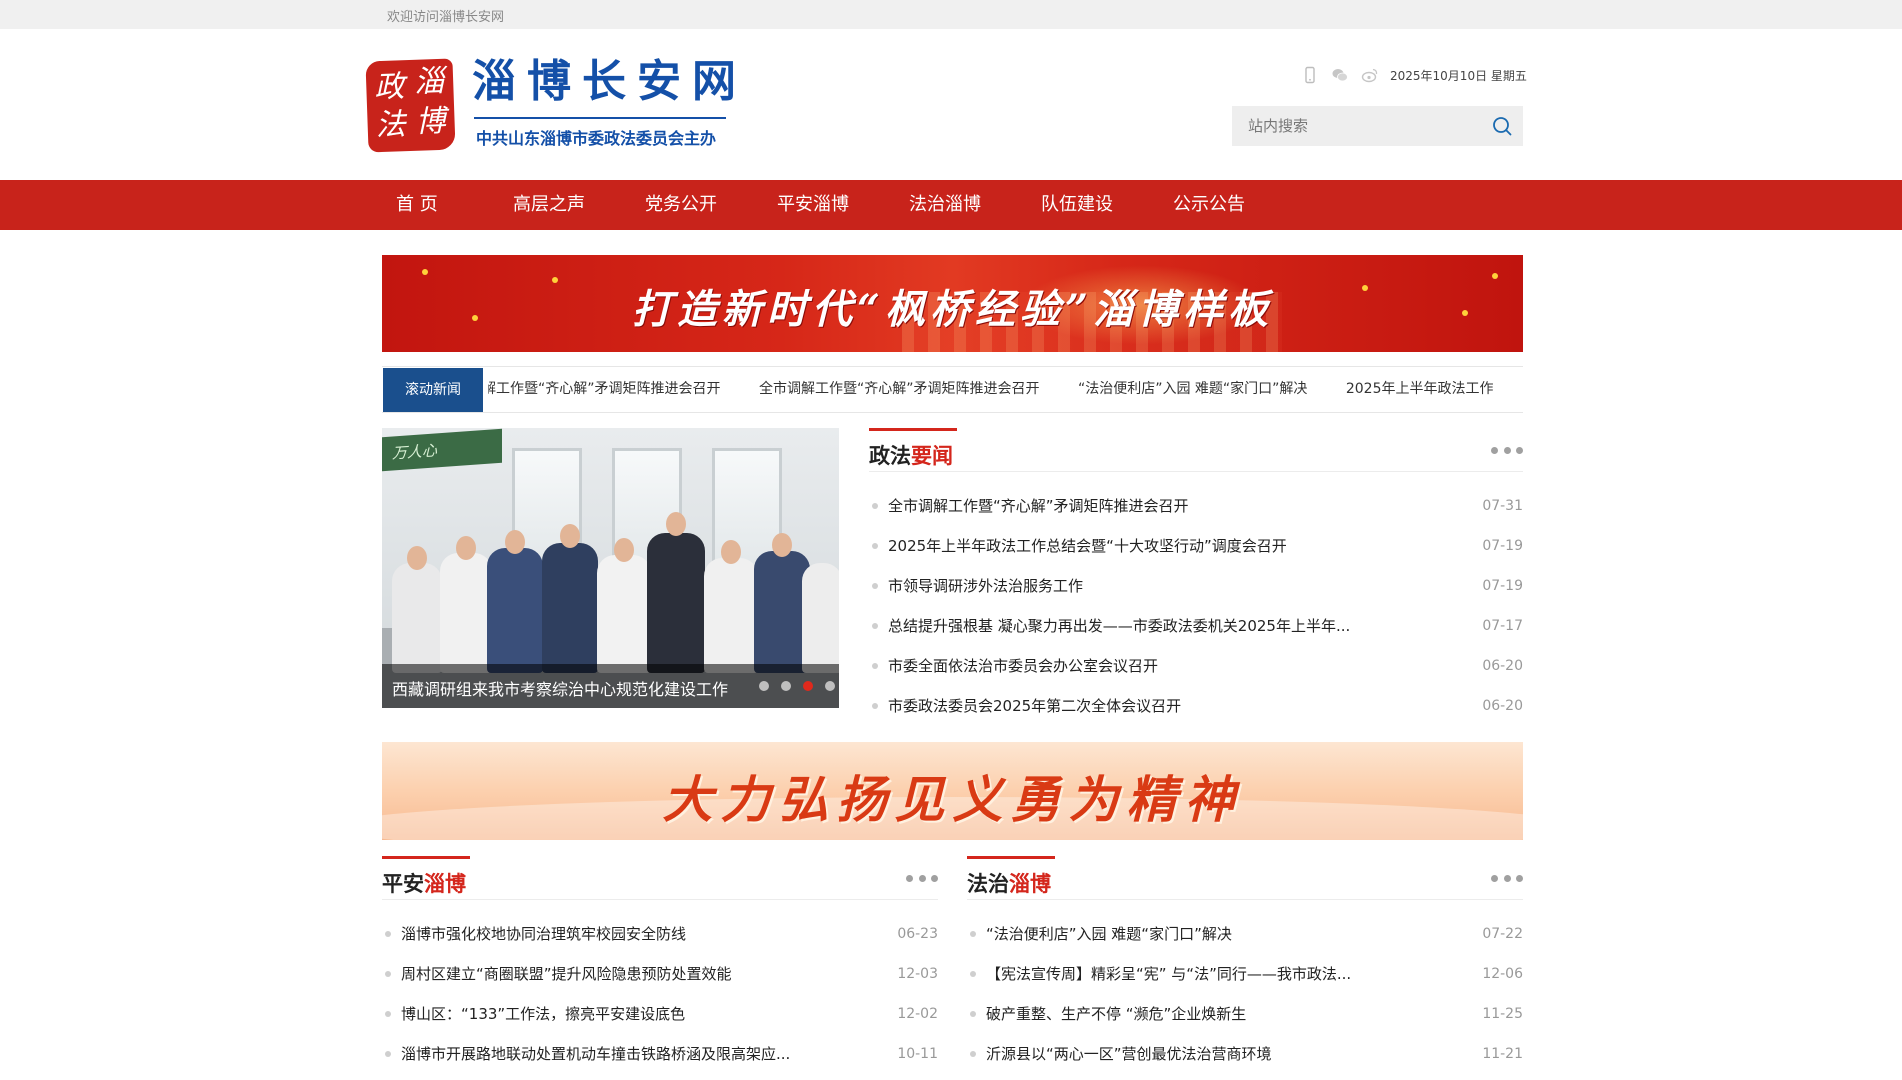 The height and width of the screenshot is (1080, 1902). Describe the element at coordinates (660, 1014) in the screenshot. I see `list-item: 博山区：“133”工作法，擦亮平安建设底色 12-02` at that location.